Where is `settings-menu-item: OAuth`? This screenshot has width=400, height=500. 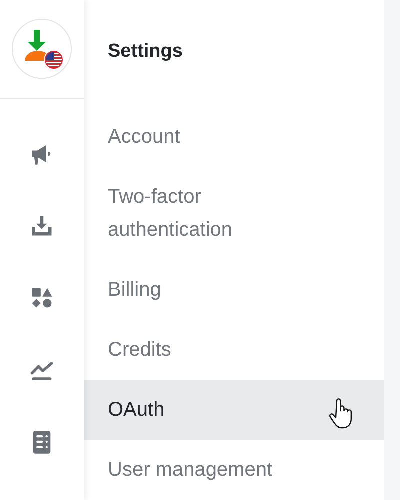 settings-menu-item: OAuth is located at coordinates (234, 410).